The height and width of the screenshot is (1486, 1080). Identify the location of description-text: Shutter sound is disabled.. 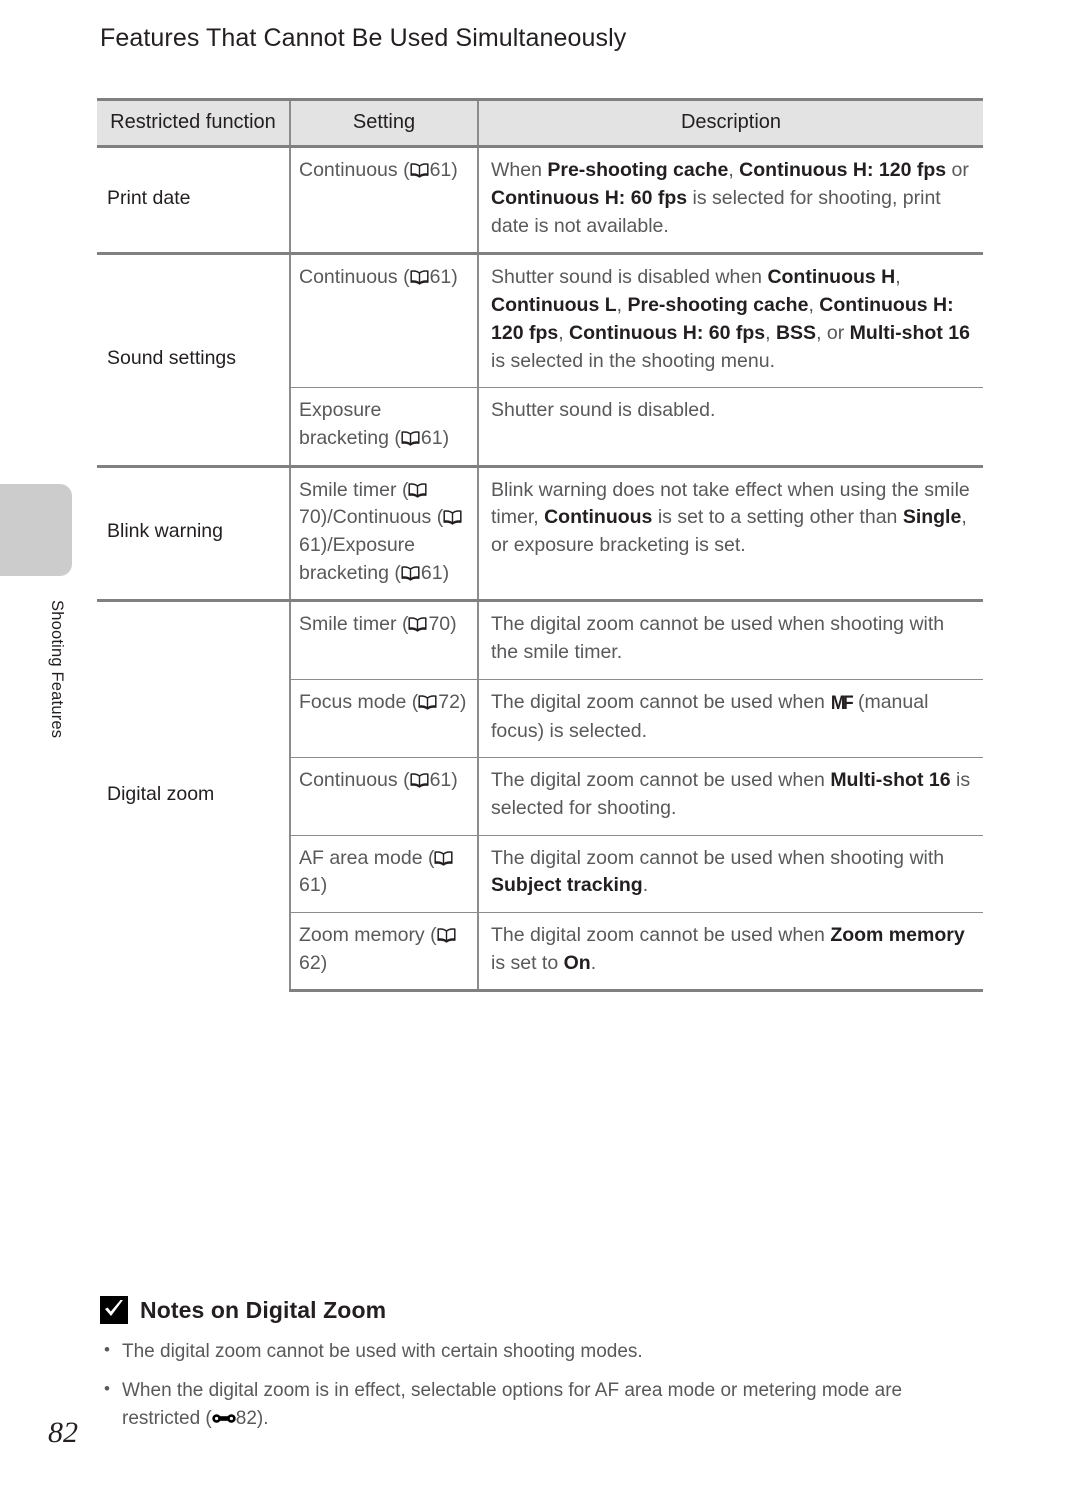
(603, 410).